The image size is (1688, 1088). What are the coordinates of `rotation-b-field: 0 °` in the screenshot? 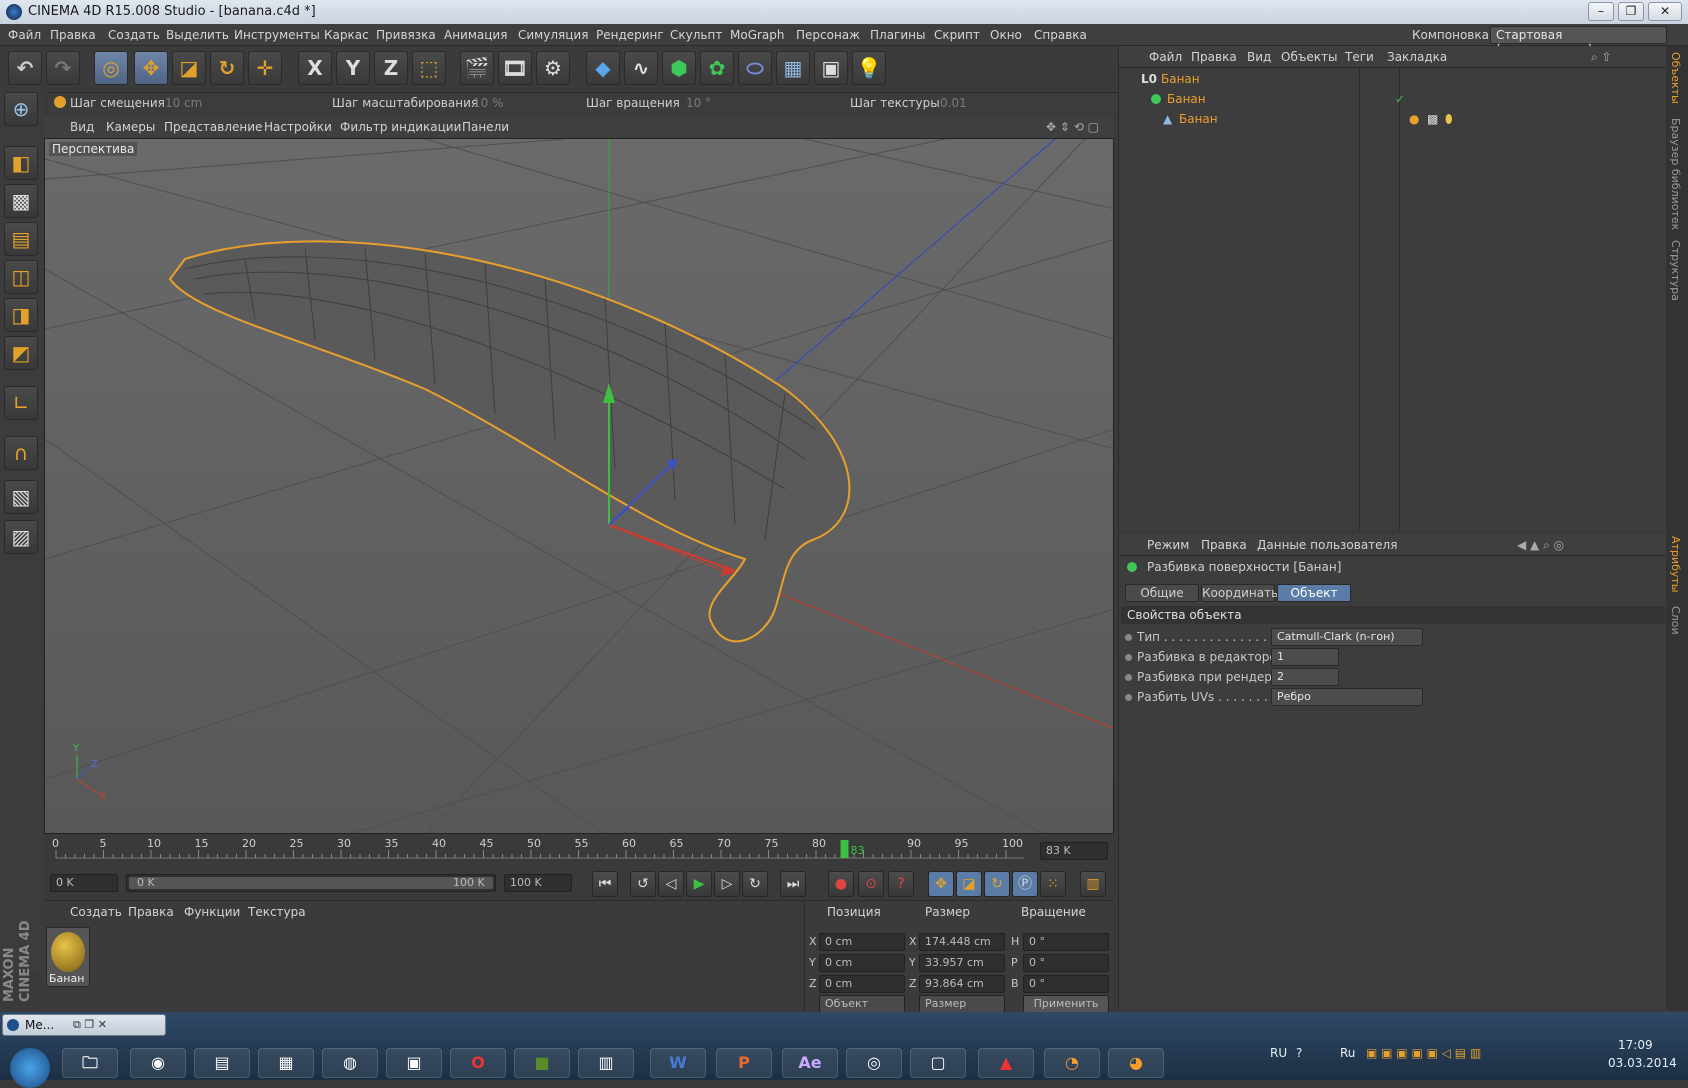 It's located at (1066, 984).